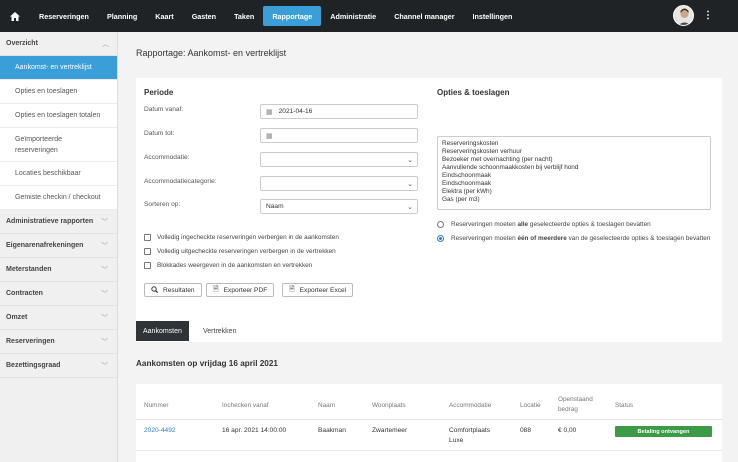  What do you see at coordinates (574, 192) in the screenshot?
I see `list-item: Elektra (per kWh)` at bounding box center [574, 192].